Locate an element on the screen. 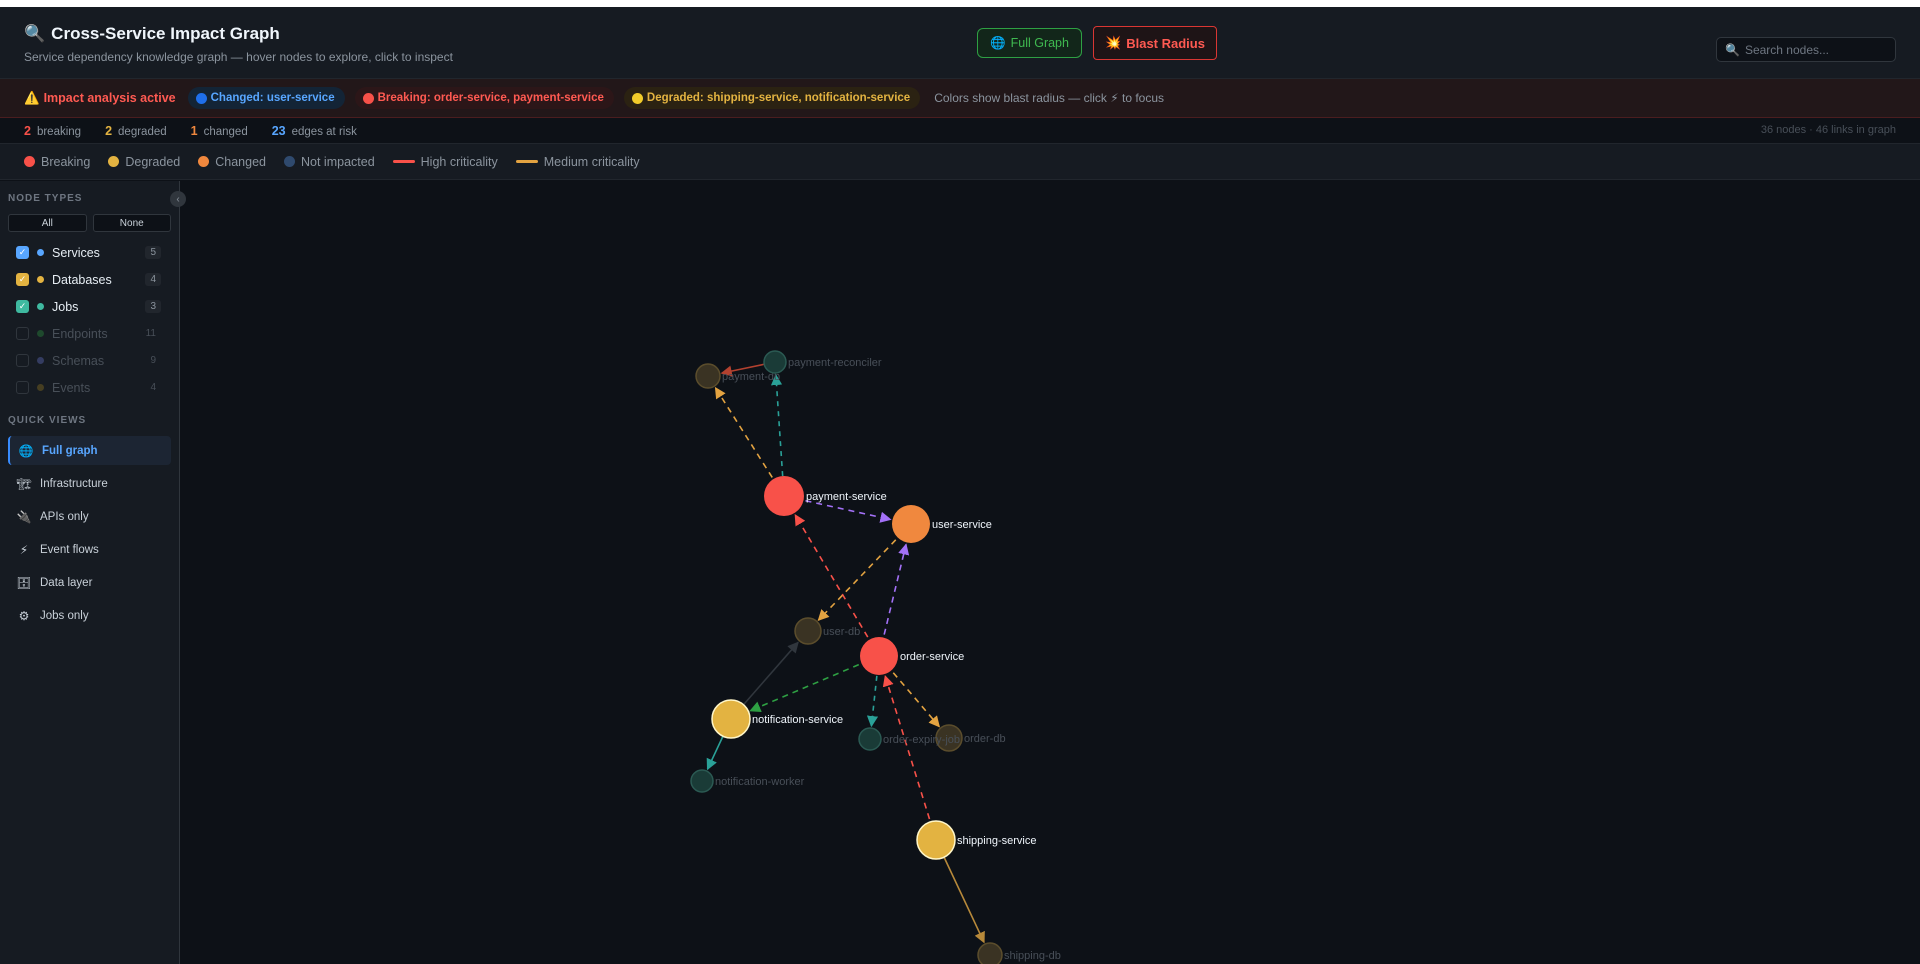 Image resolution: width=1920 pixels, height=964 pixels. jobs-checkbox: ✓ is located at coordinates (22, 306).